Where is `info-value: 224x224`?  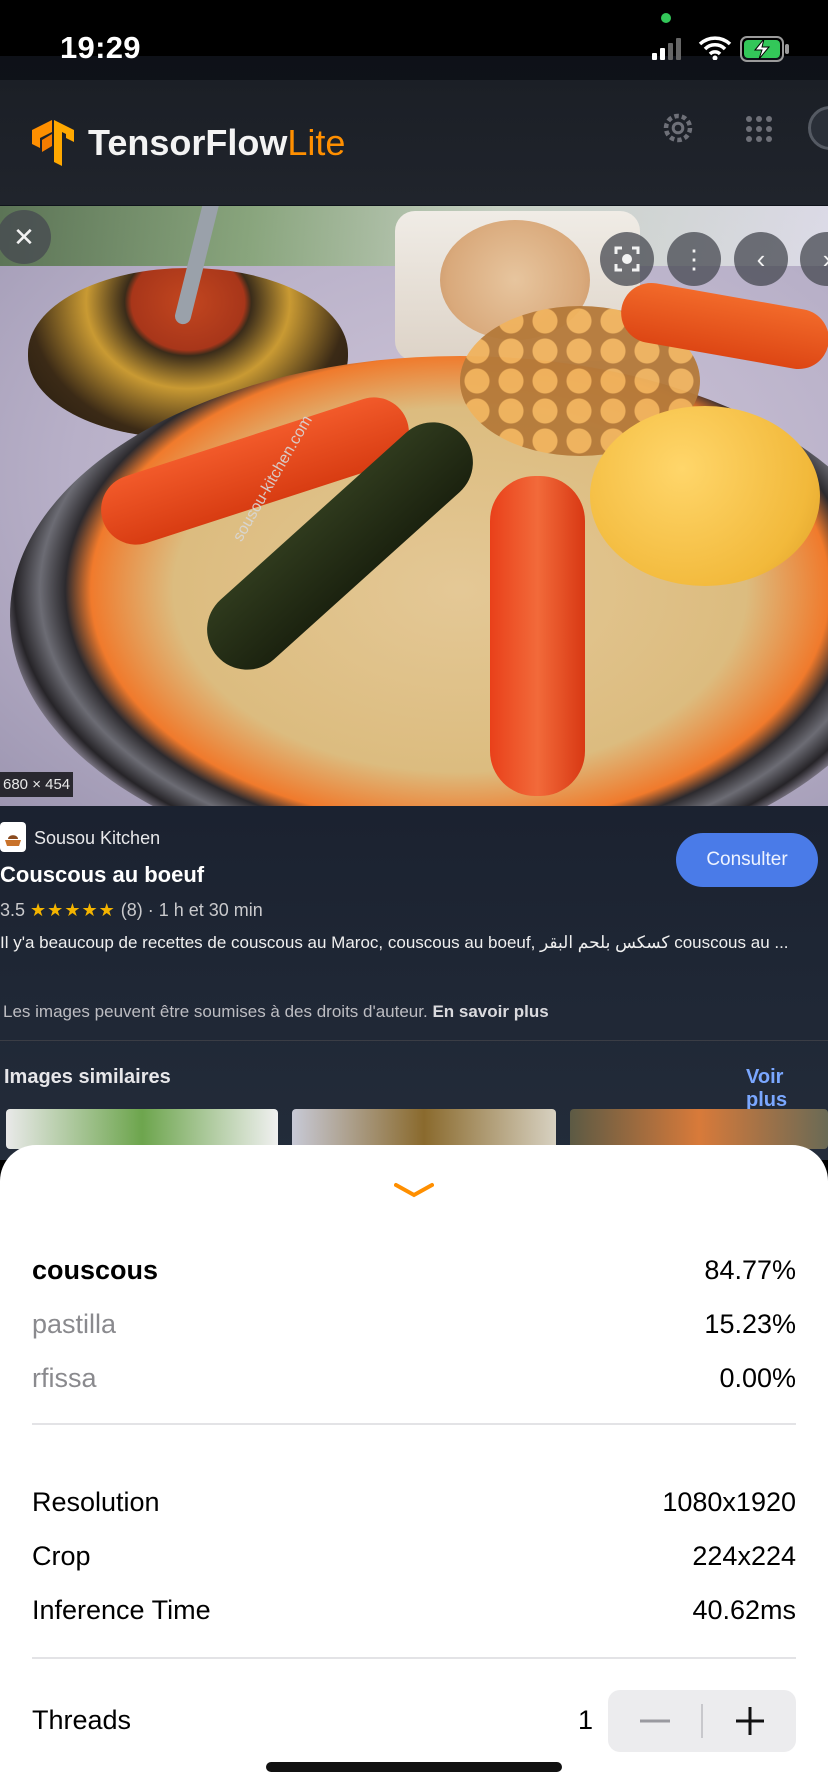 info-value: 224x224 is located at coordinates (744, 1556).